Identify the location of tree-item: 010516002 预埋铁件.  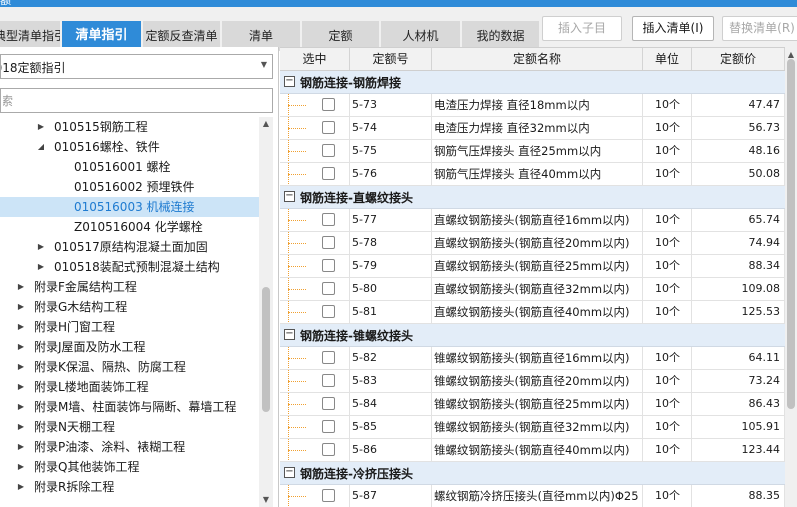
(129, 187).